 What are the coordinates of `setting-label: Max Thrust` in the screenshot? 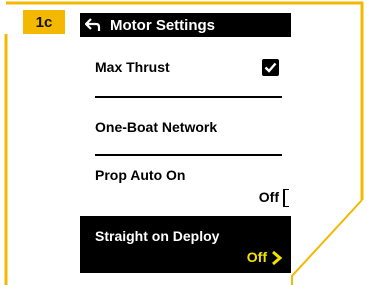 It's located at (132, 67).